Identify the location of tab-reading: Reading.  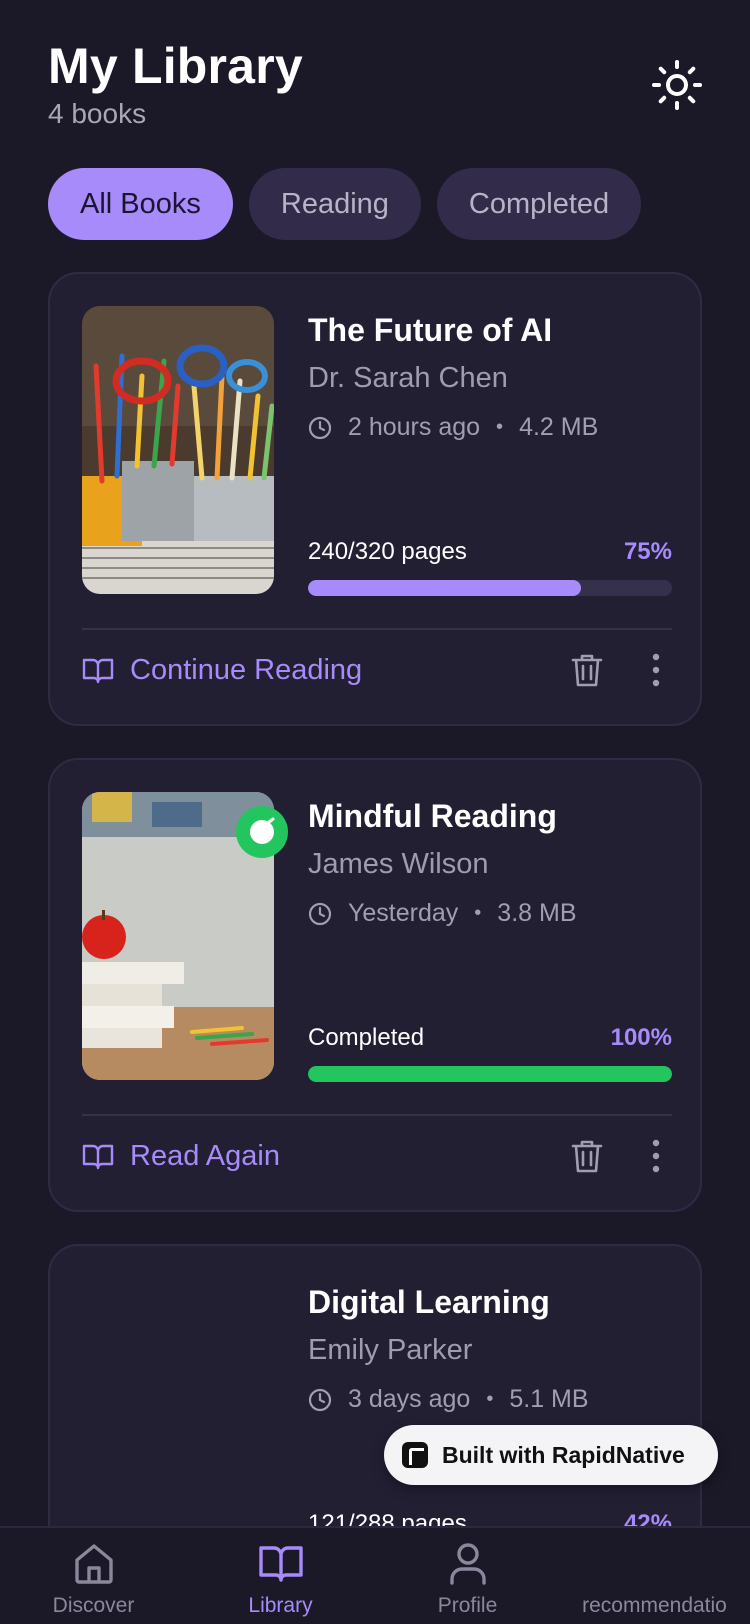
(334, 204).